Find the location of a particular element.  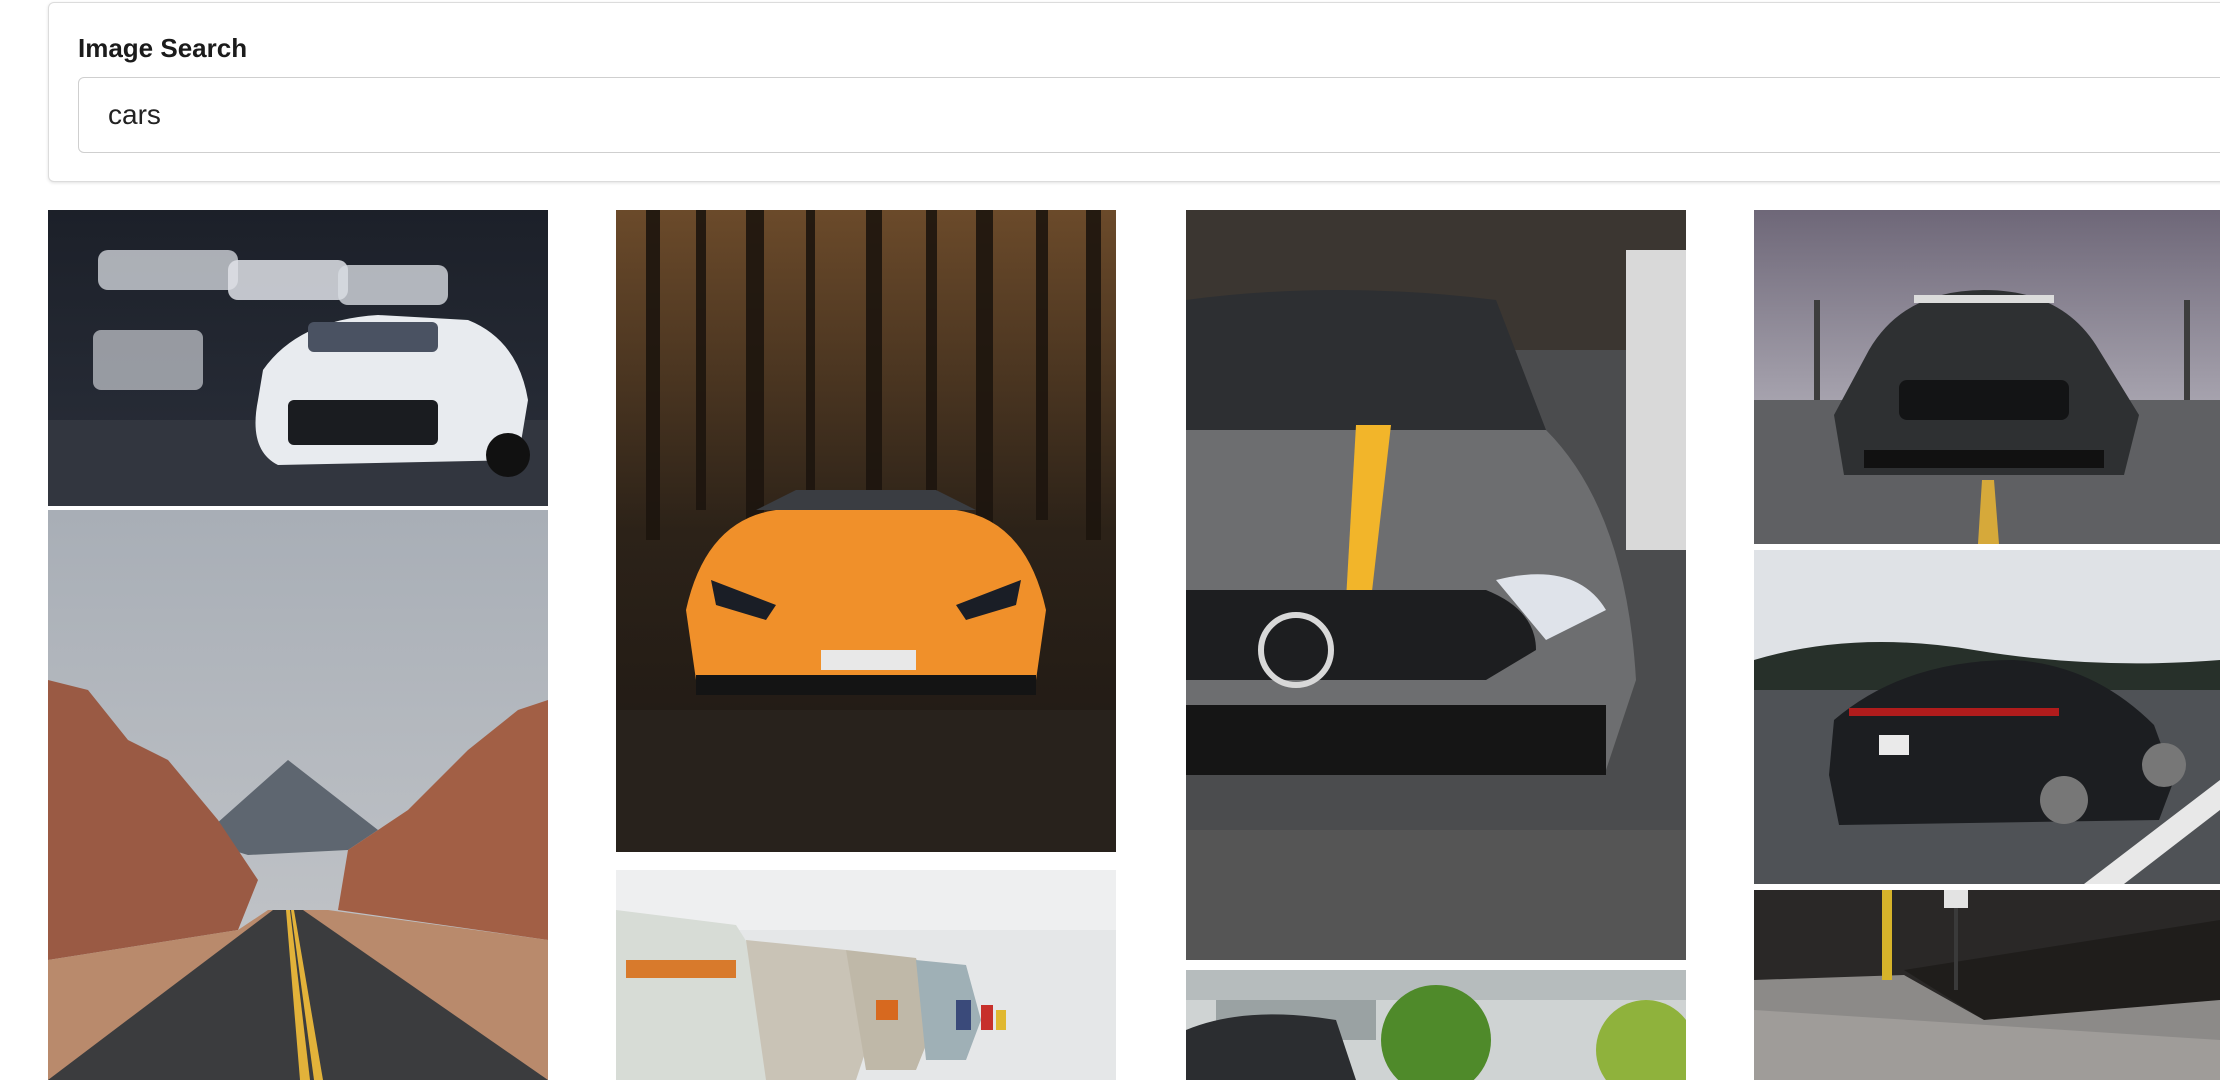

black-mustang-parking-image is located at coordinates (1987, 377).